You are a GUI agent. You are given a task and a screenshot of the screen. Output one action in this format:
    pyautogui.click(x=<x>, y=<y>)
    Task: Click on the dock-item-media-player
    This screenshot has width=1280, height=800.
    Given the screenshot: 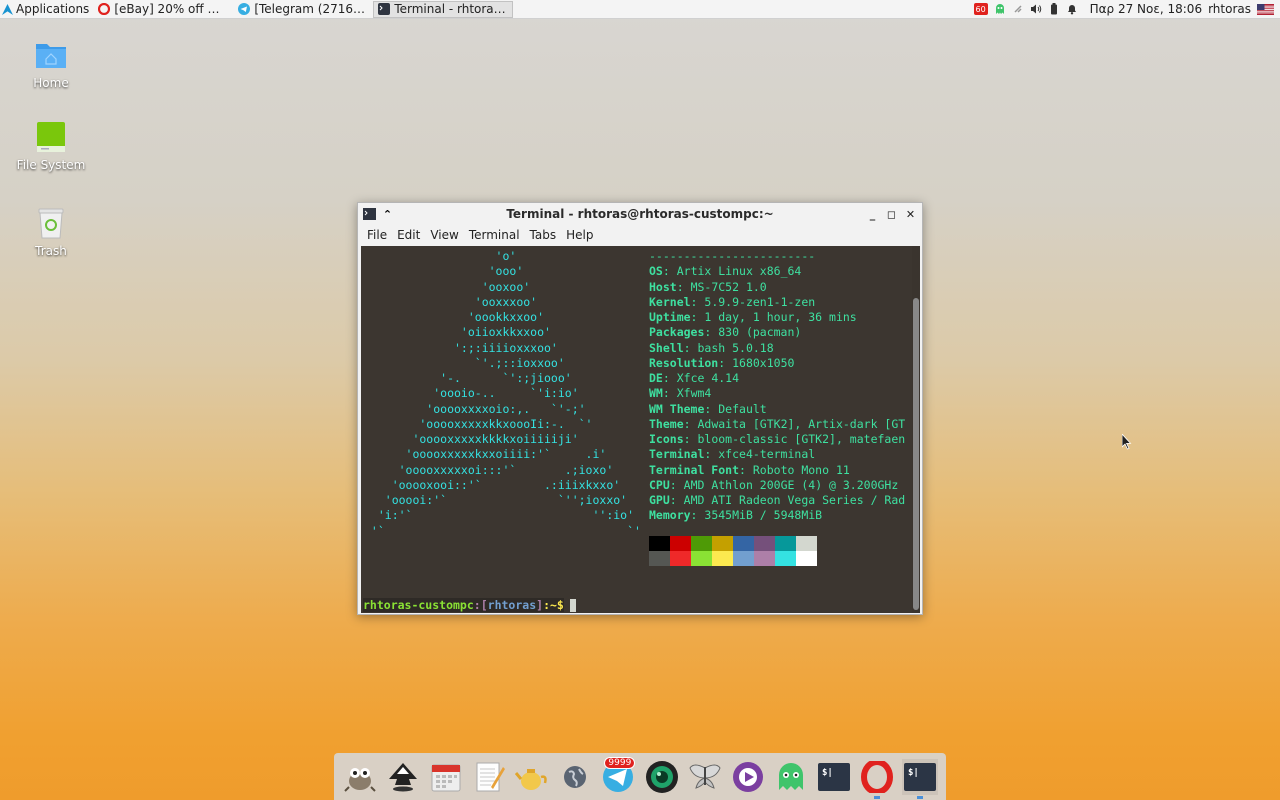 What is the action you would take?
    pyautogui.click(x=748, y=777)
    